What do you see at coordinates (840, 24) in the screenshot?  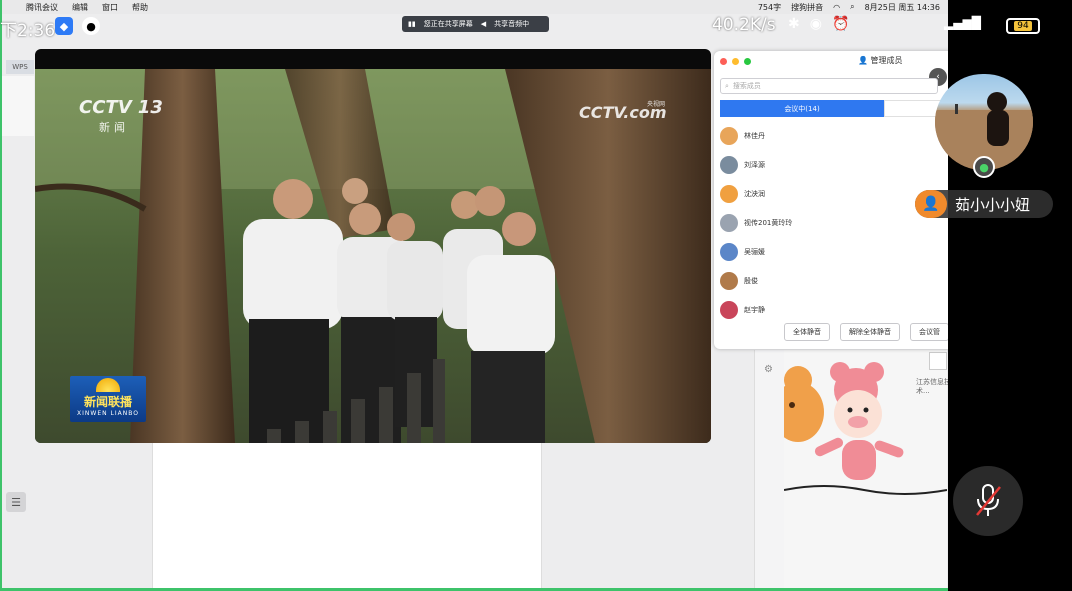 I see `alarm-icon: ⏰` at bounding box center [840, 24].